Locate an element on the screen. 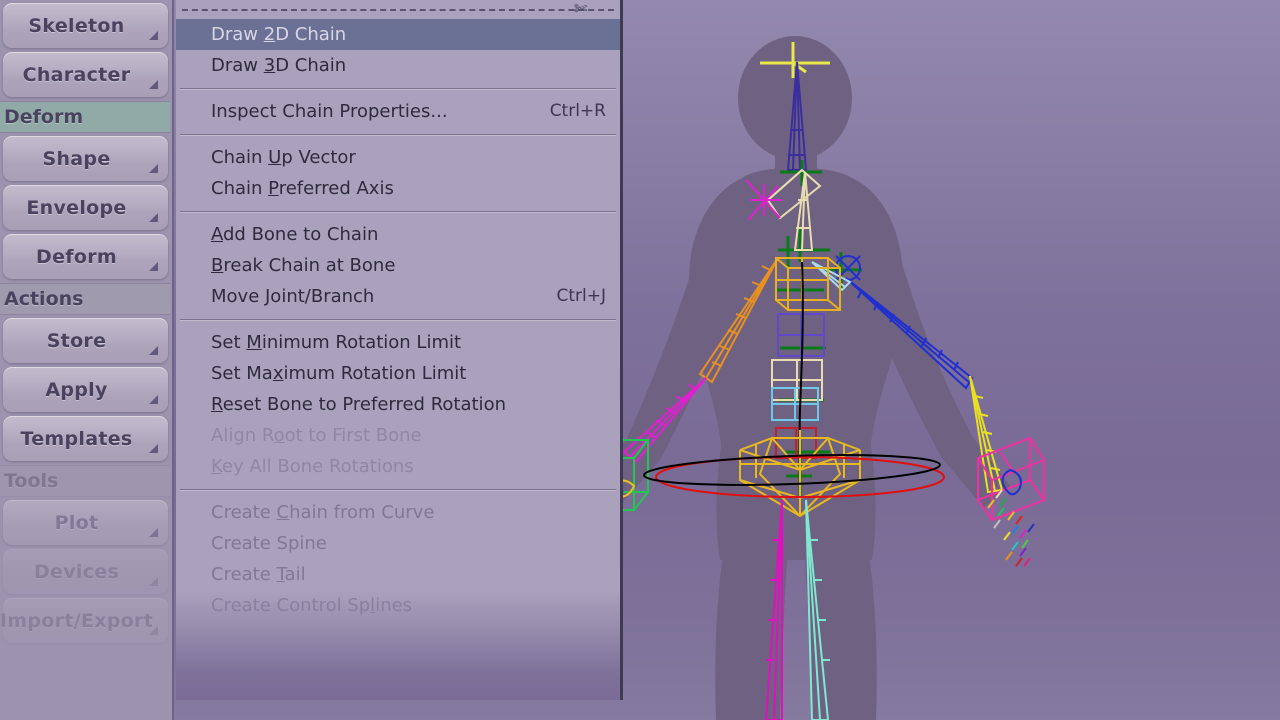  menu-item-label: Add Bone to Chain is located at coordinates (295, 234).